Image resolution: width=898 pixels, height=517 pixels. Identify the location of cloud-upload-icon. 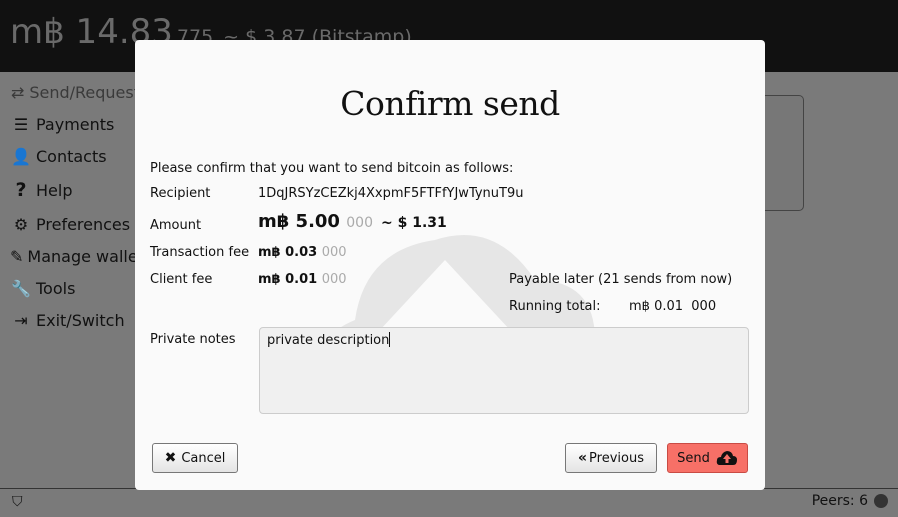
(726, 458).